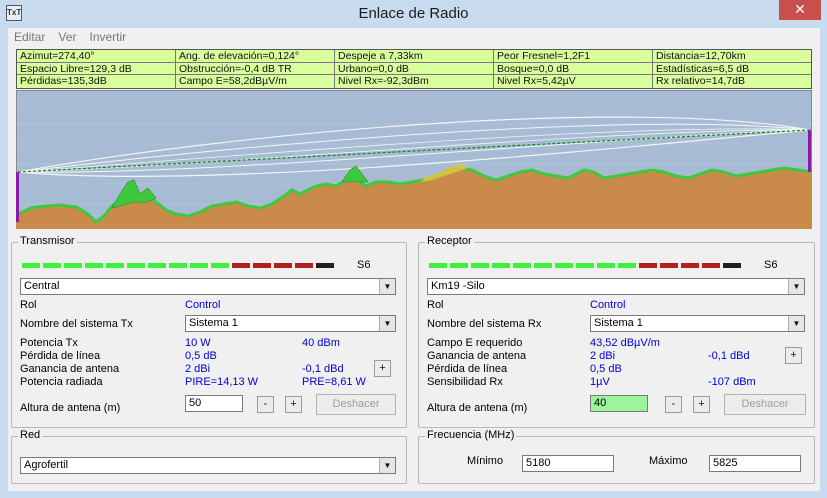  What do you see at coordinates (70, 408) in the screenshot?
I see `tx-height-label: Altura de antena (m)` at bounding box center [70, 408].